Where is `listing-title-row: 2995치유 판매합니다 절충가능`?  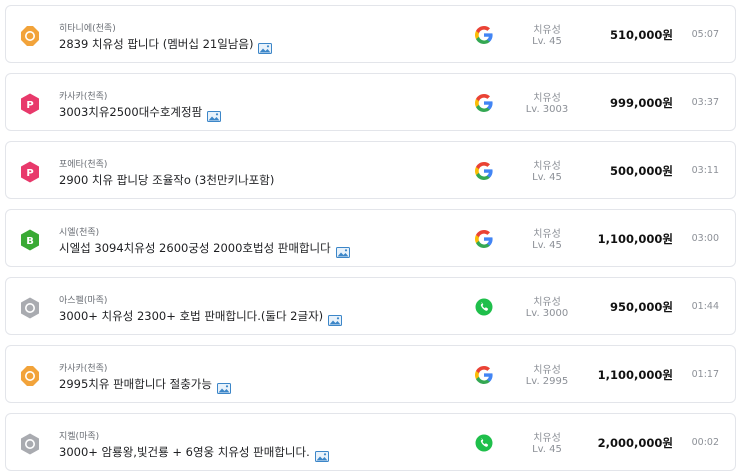 listing-title-row: 2995치유 판매합니다 절충가능 is located at coordinates (145, 385).